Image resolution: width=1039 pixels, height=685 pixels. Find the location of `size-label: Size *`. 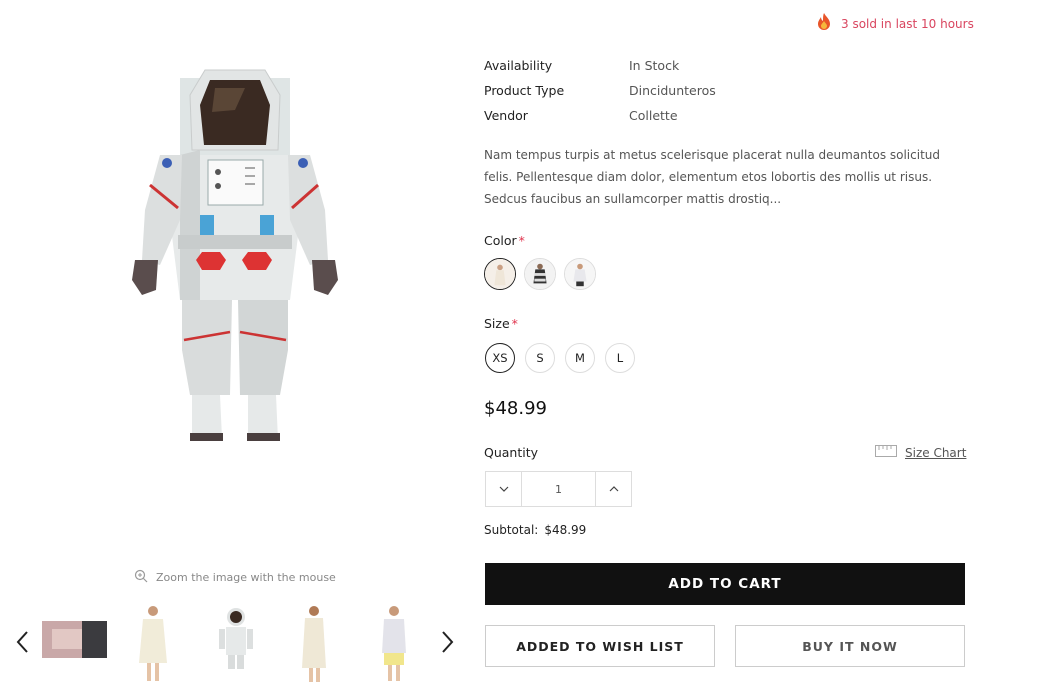

size-label: Size * is located at coordinates (501, 323).